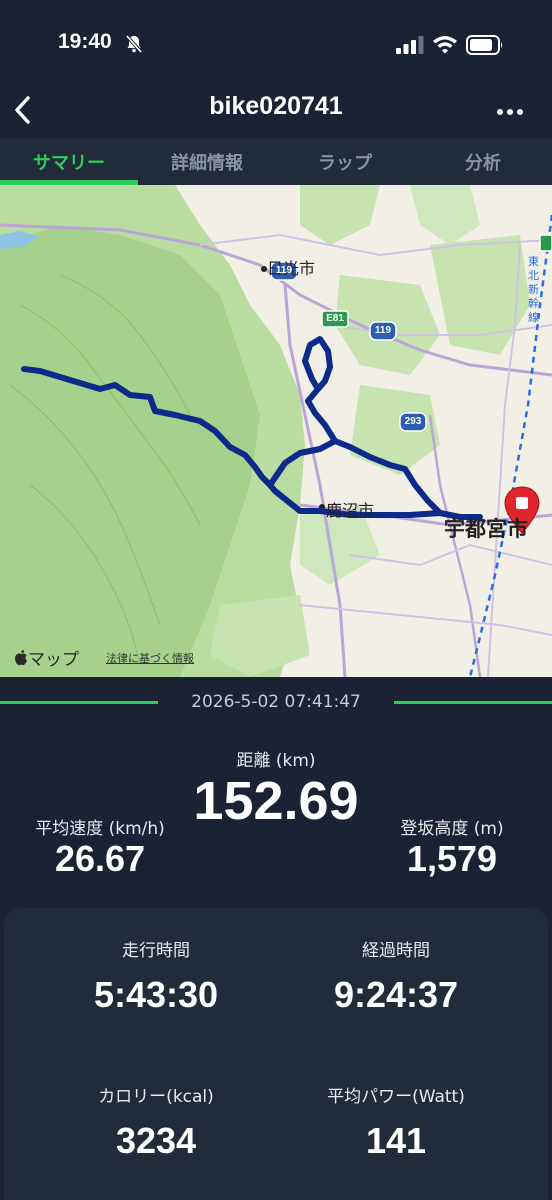  Describe the element at coordinates (396, 994) in the screenshot. I see `elapsed-time-value: 9:24:37` at that location.